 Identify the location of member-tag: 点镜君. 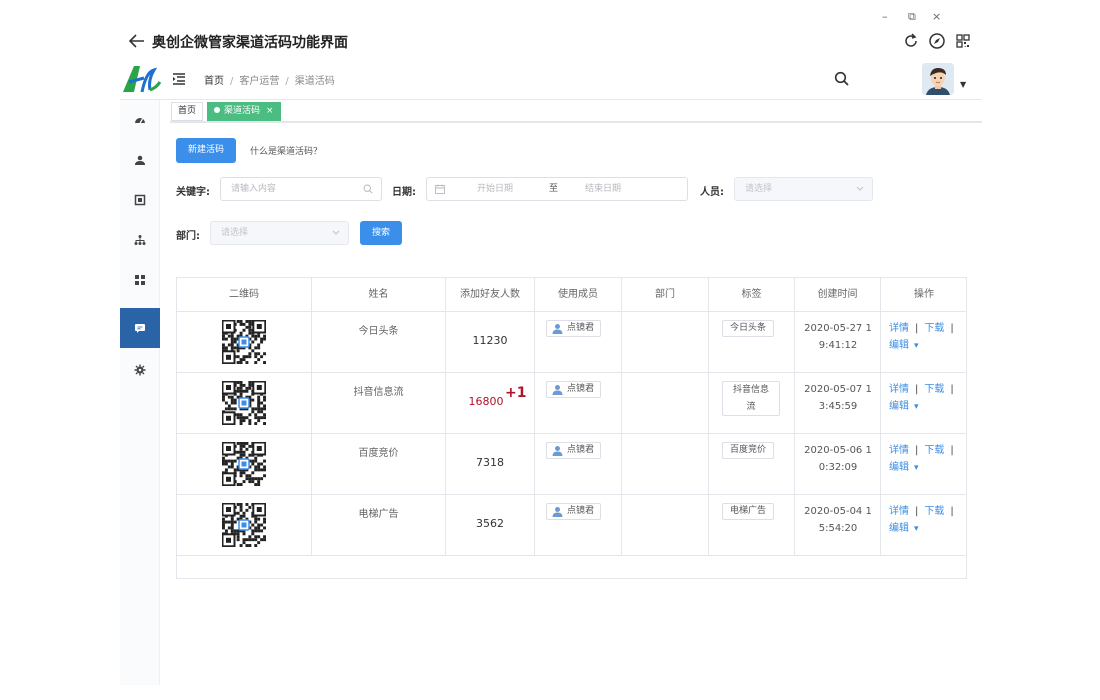
(574, 389).